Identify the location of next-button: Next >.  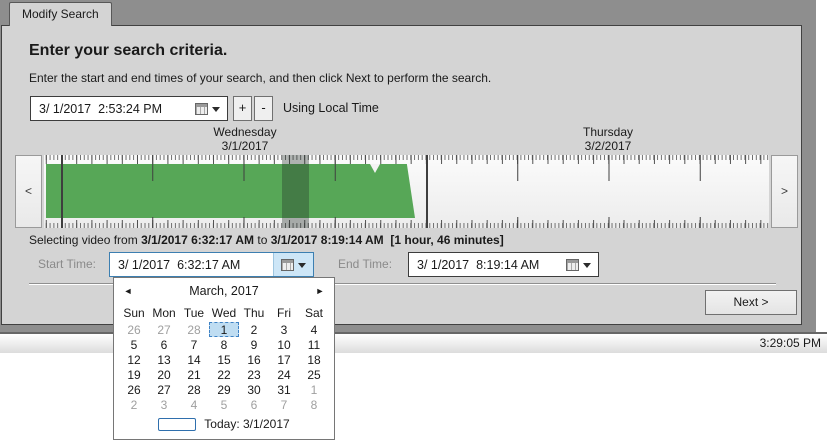
(751, 302).